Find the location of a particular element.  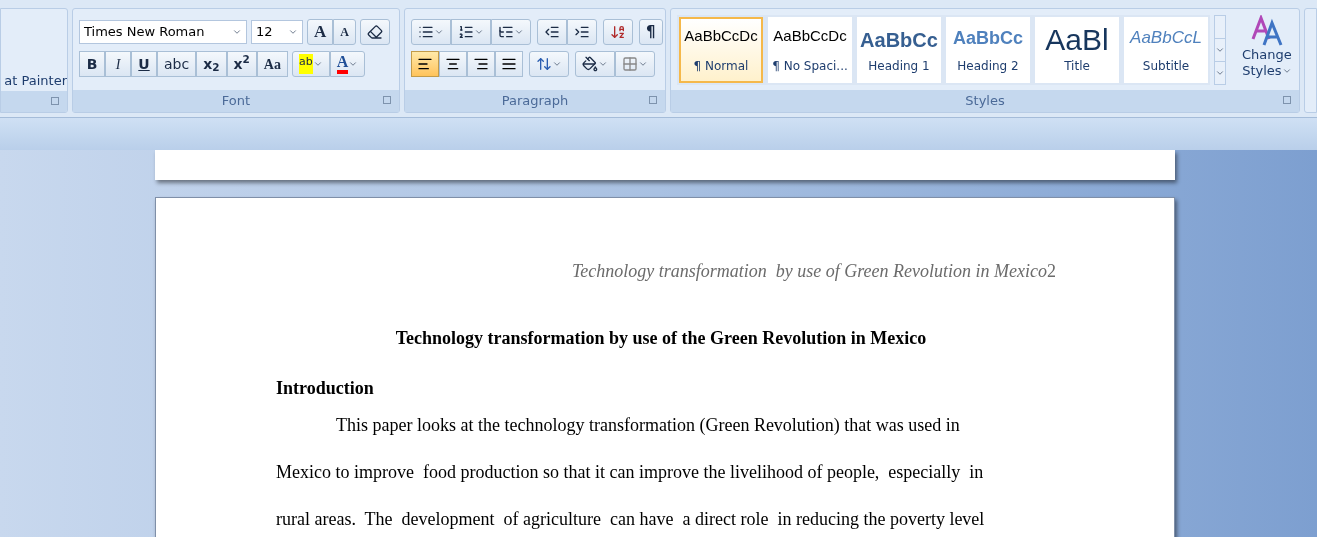

clear-formatting-button is located at coordinates (374, 32).